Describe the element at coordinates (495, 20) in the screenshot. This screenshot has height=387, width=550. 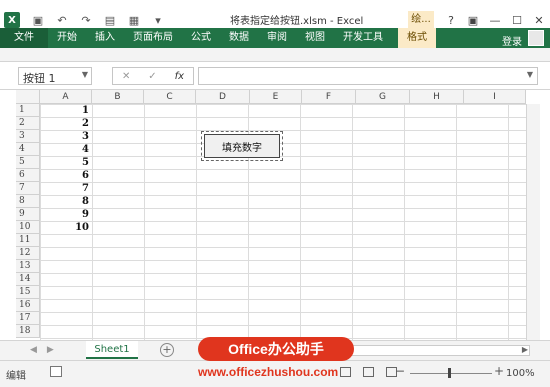
I see `minimize-button: —` at that location.